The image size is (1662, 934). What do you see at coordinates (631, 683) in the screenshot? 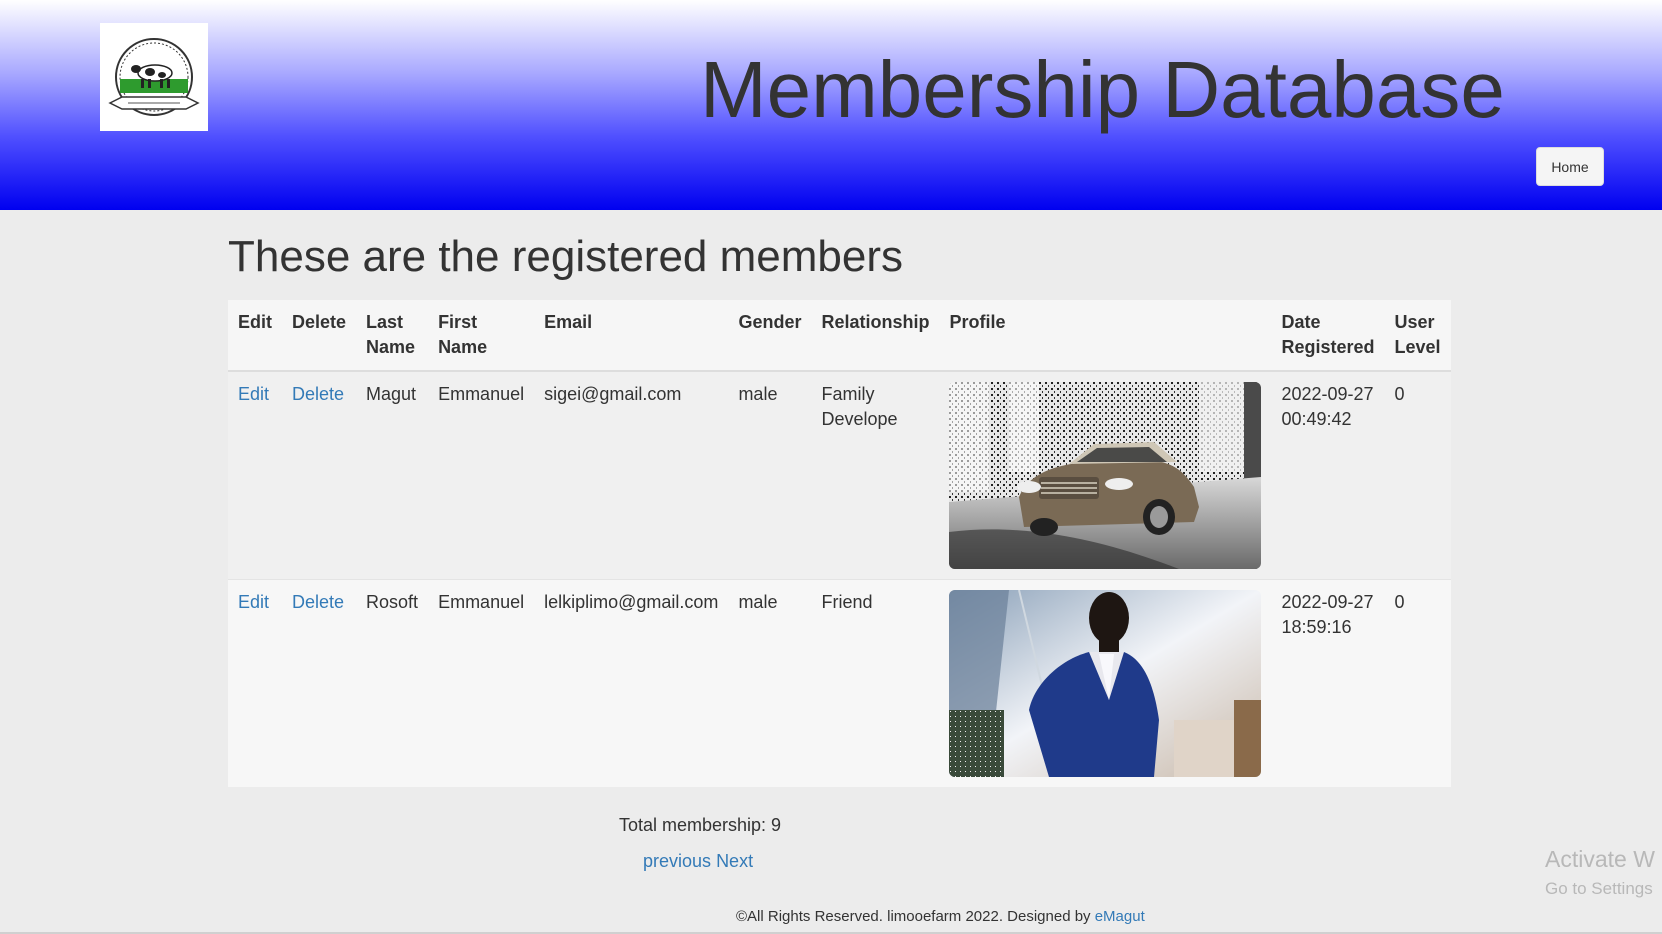
I see `email-cell: lelkiplimo@gmail.com` at bounding box center [631, 683].